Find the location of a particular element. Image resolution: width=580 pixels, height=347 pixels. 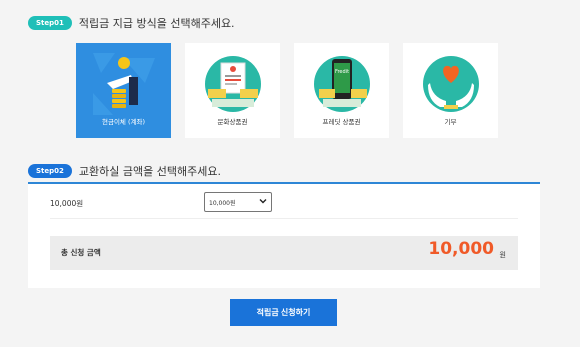

amount-select-value: 10,000원 is located at coordinates (222, 203).